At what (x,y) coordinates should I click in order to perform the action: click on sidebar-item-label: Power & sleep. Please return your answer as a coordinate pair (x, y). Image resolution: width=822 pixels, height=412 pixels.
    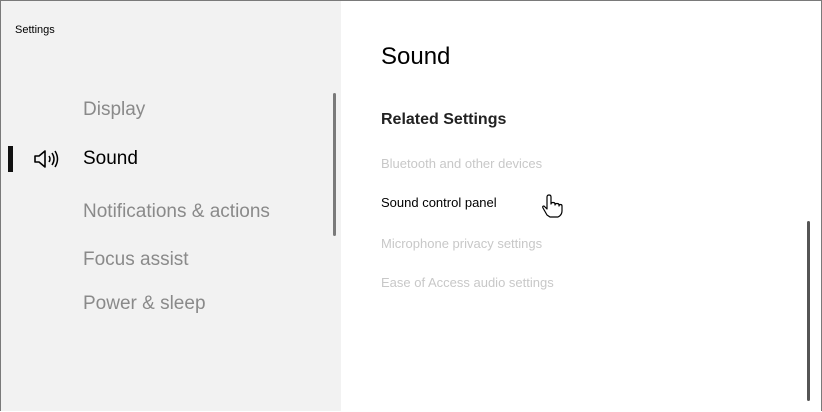
    Looking at the image, I should click on (144, 303).